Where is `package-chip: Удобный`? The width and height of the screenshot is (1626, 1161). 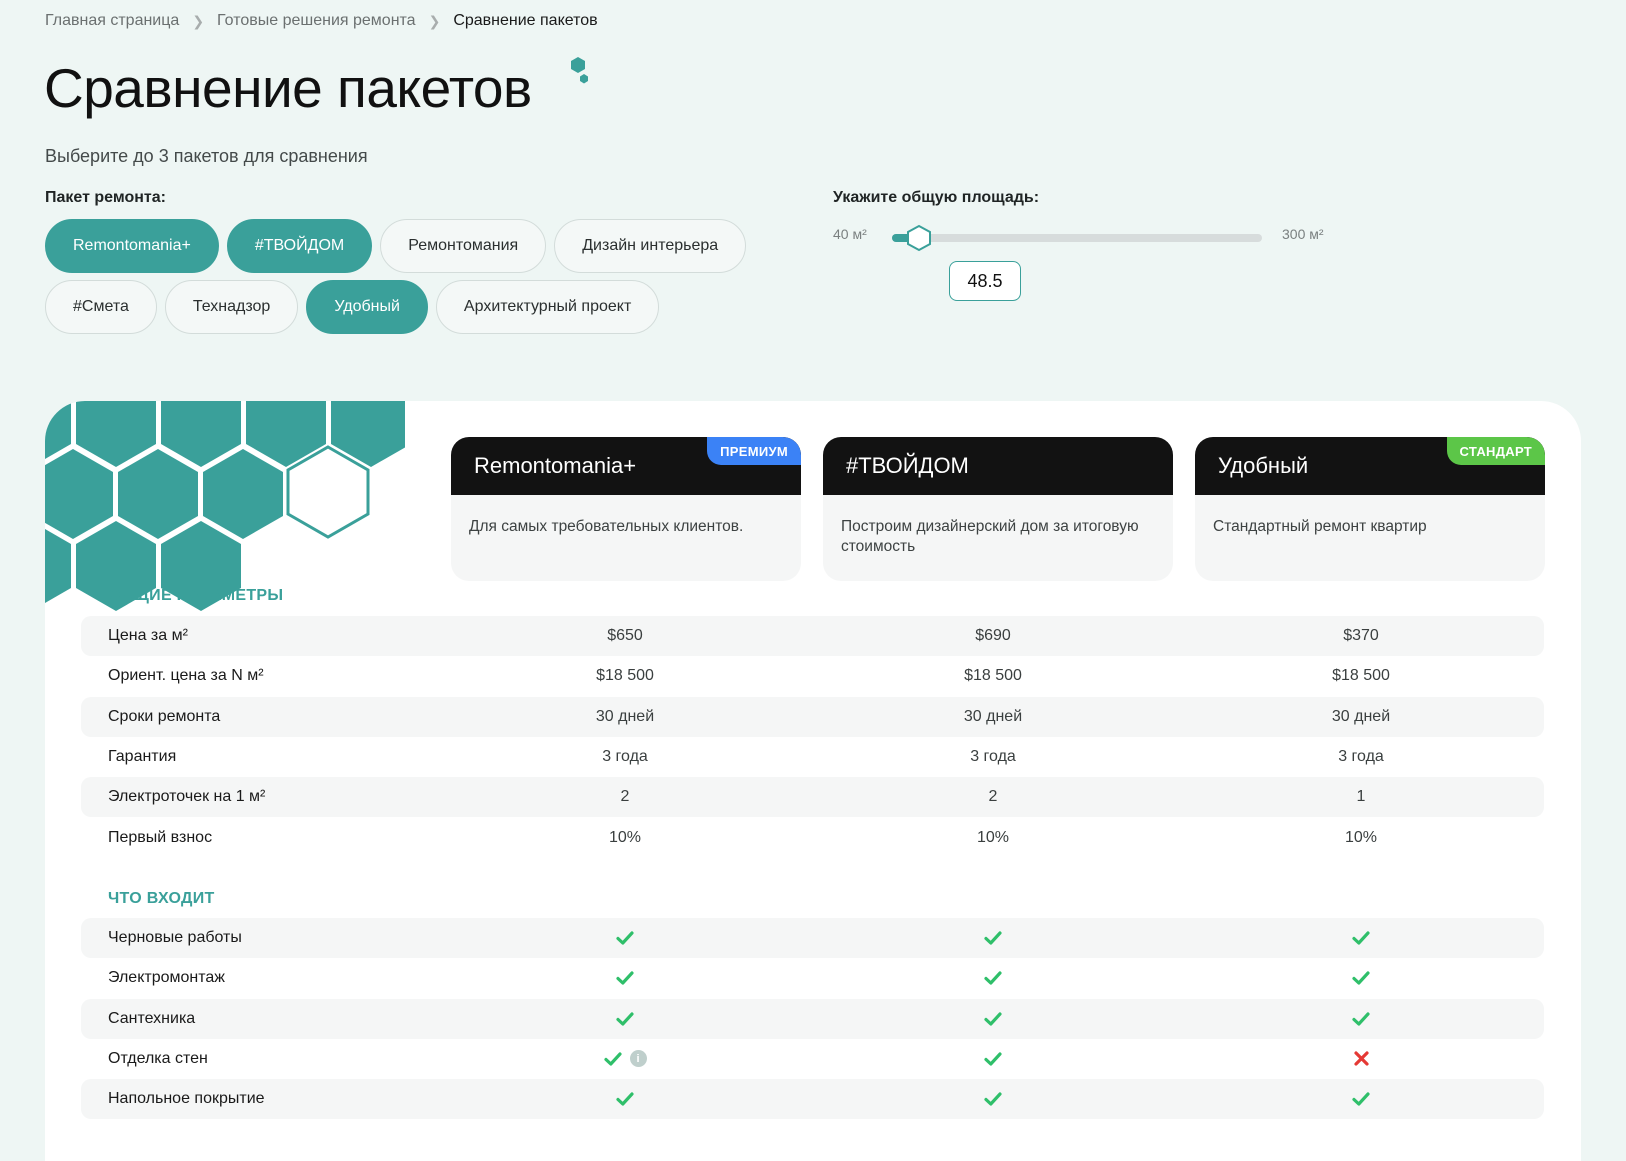 package-chip: Удобный is located at coordinates (367, 307).